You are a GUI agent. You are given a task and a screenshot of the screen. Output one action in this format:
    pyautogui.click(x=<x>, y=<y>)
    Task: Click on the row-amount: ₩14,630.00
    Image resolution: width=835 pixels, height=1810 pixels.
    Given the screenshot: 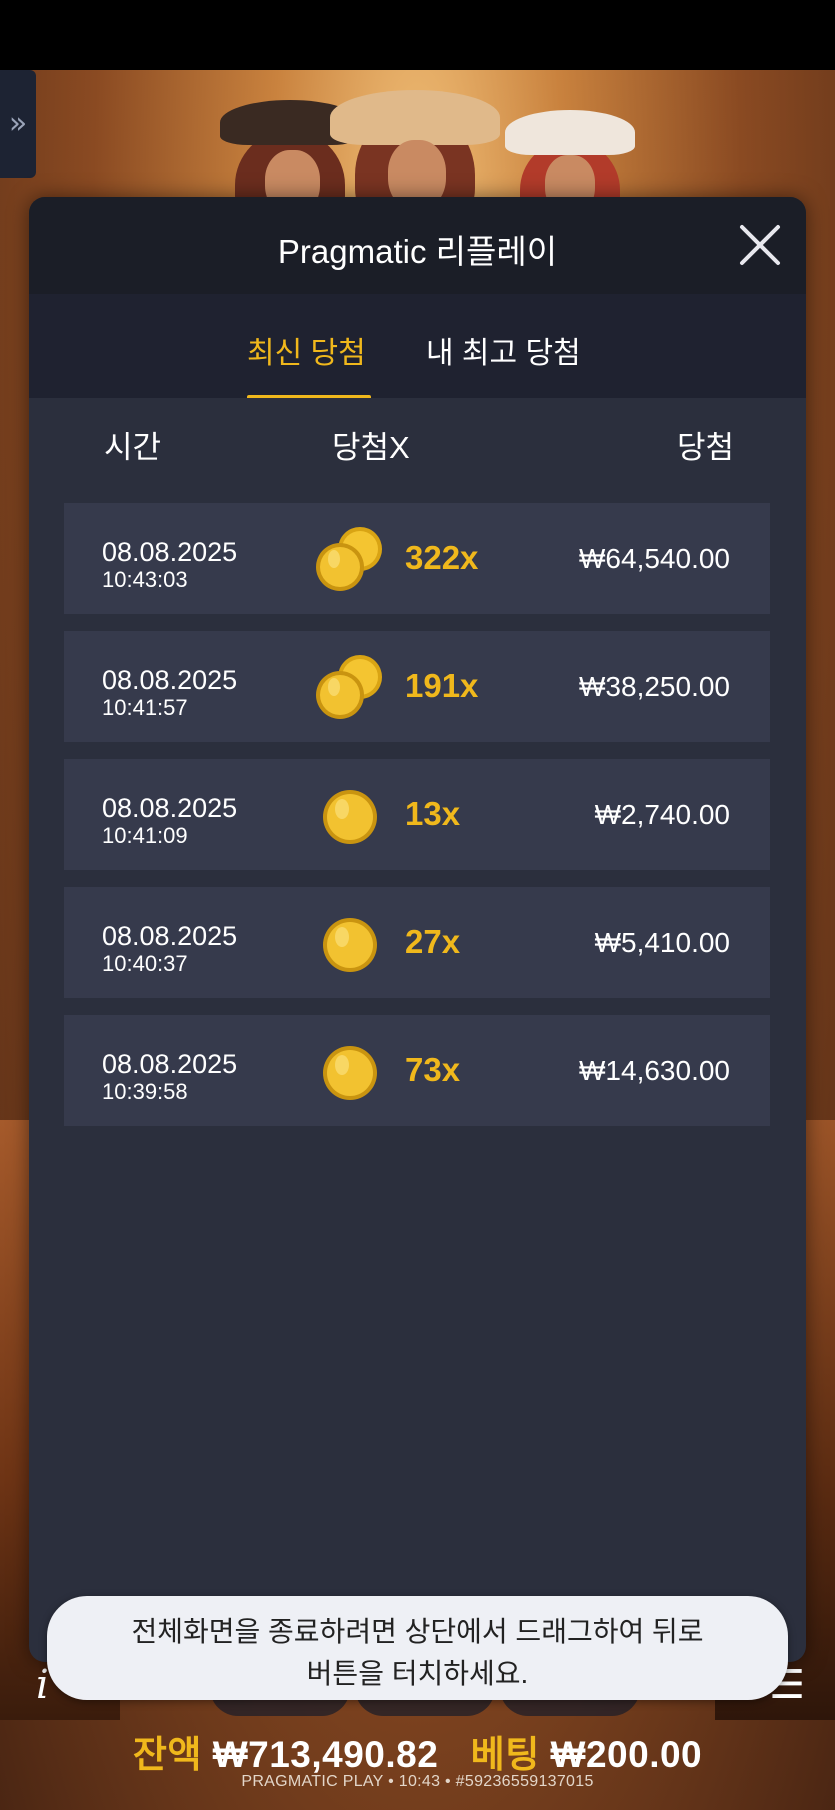 What is the action you would take?
    pyautogui.click(x=654, y=1070)
    